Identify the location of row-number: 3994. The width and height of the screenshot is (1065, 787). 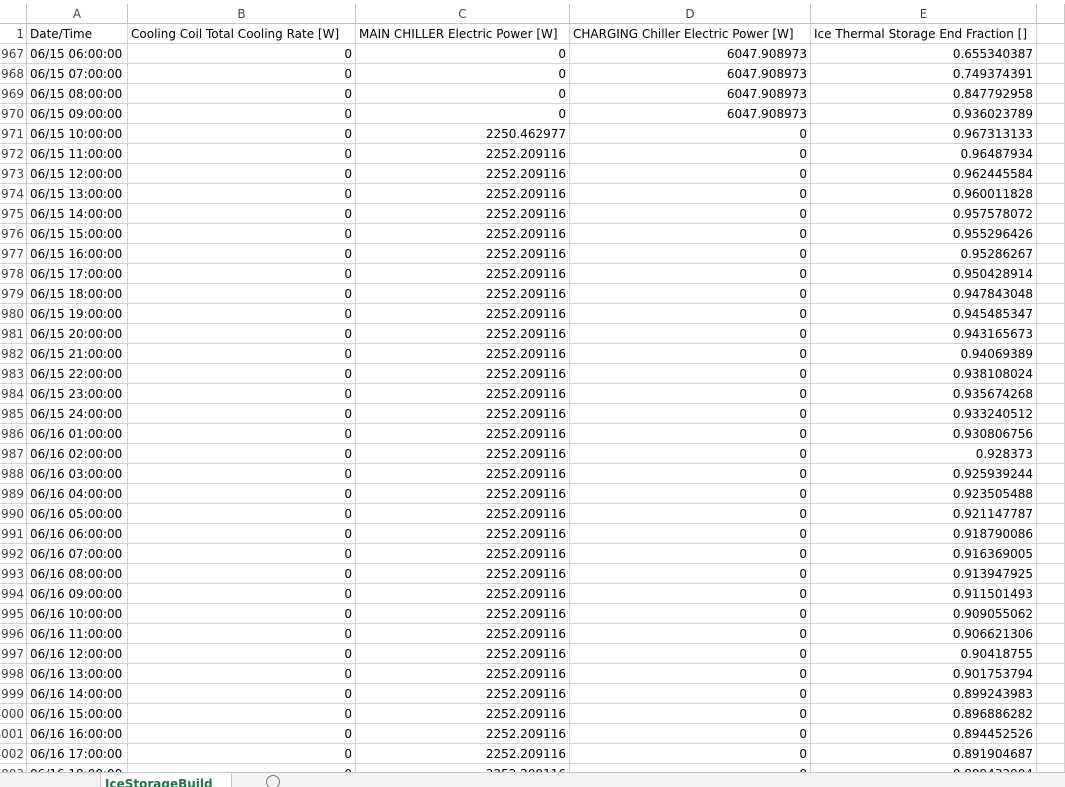
(13, 594).